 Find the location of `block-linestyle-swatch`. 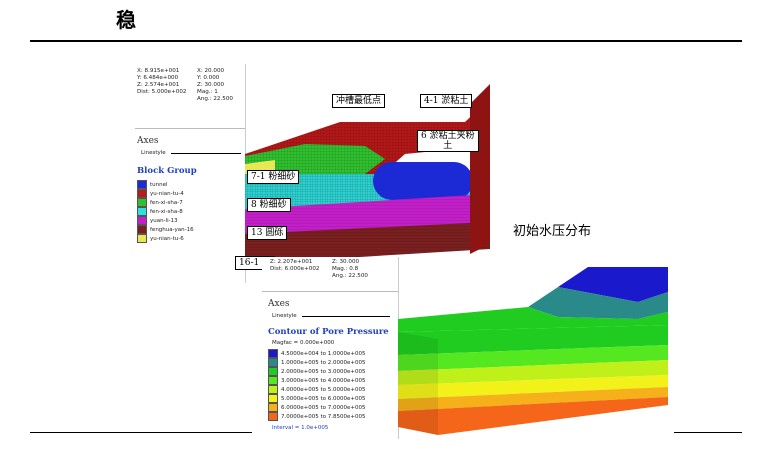

block-linestyle-swatch is located at coordinates (206, 153).